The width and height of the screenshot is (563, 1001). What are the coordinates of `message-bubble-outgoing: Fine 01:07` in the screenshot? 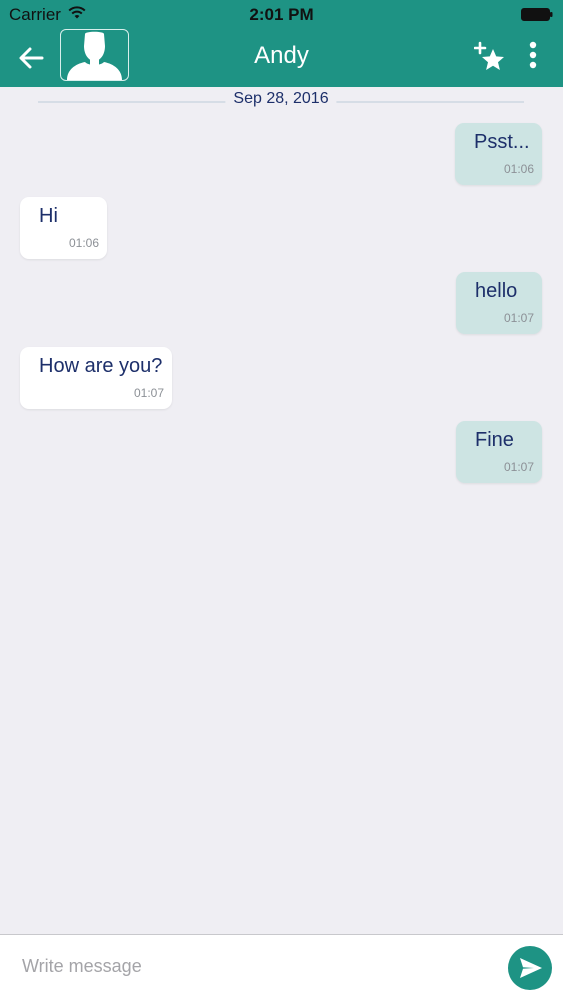 It's located at (499, 452).